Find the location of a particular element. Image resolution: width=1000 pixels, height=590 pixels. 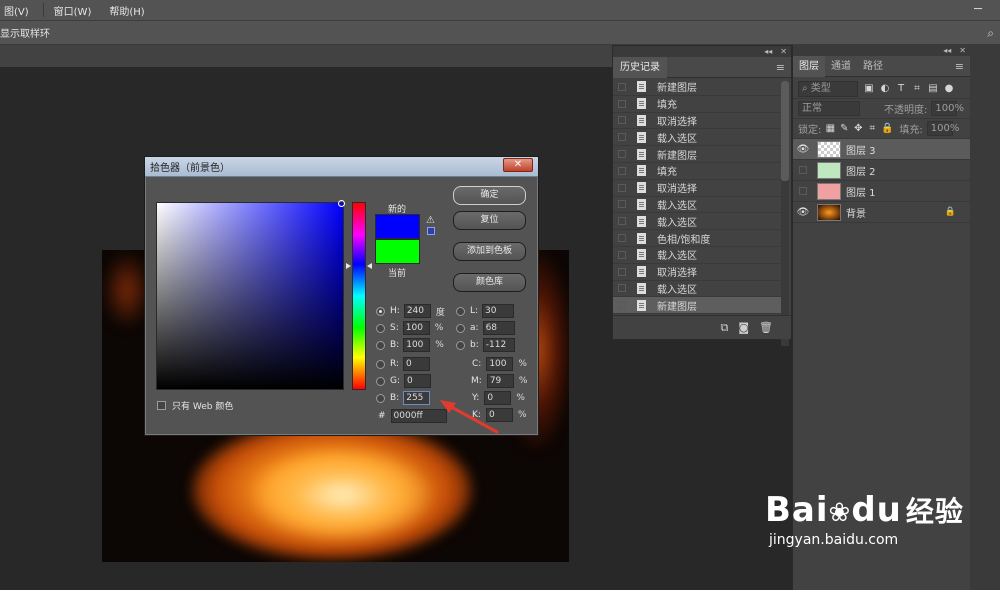

fill-input: 100% is located at coordinates (942, 128).